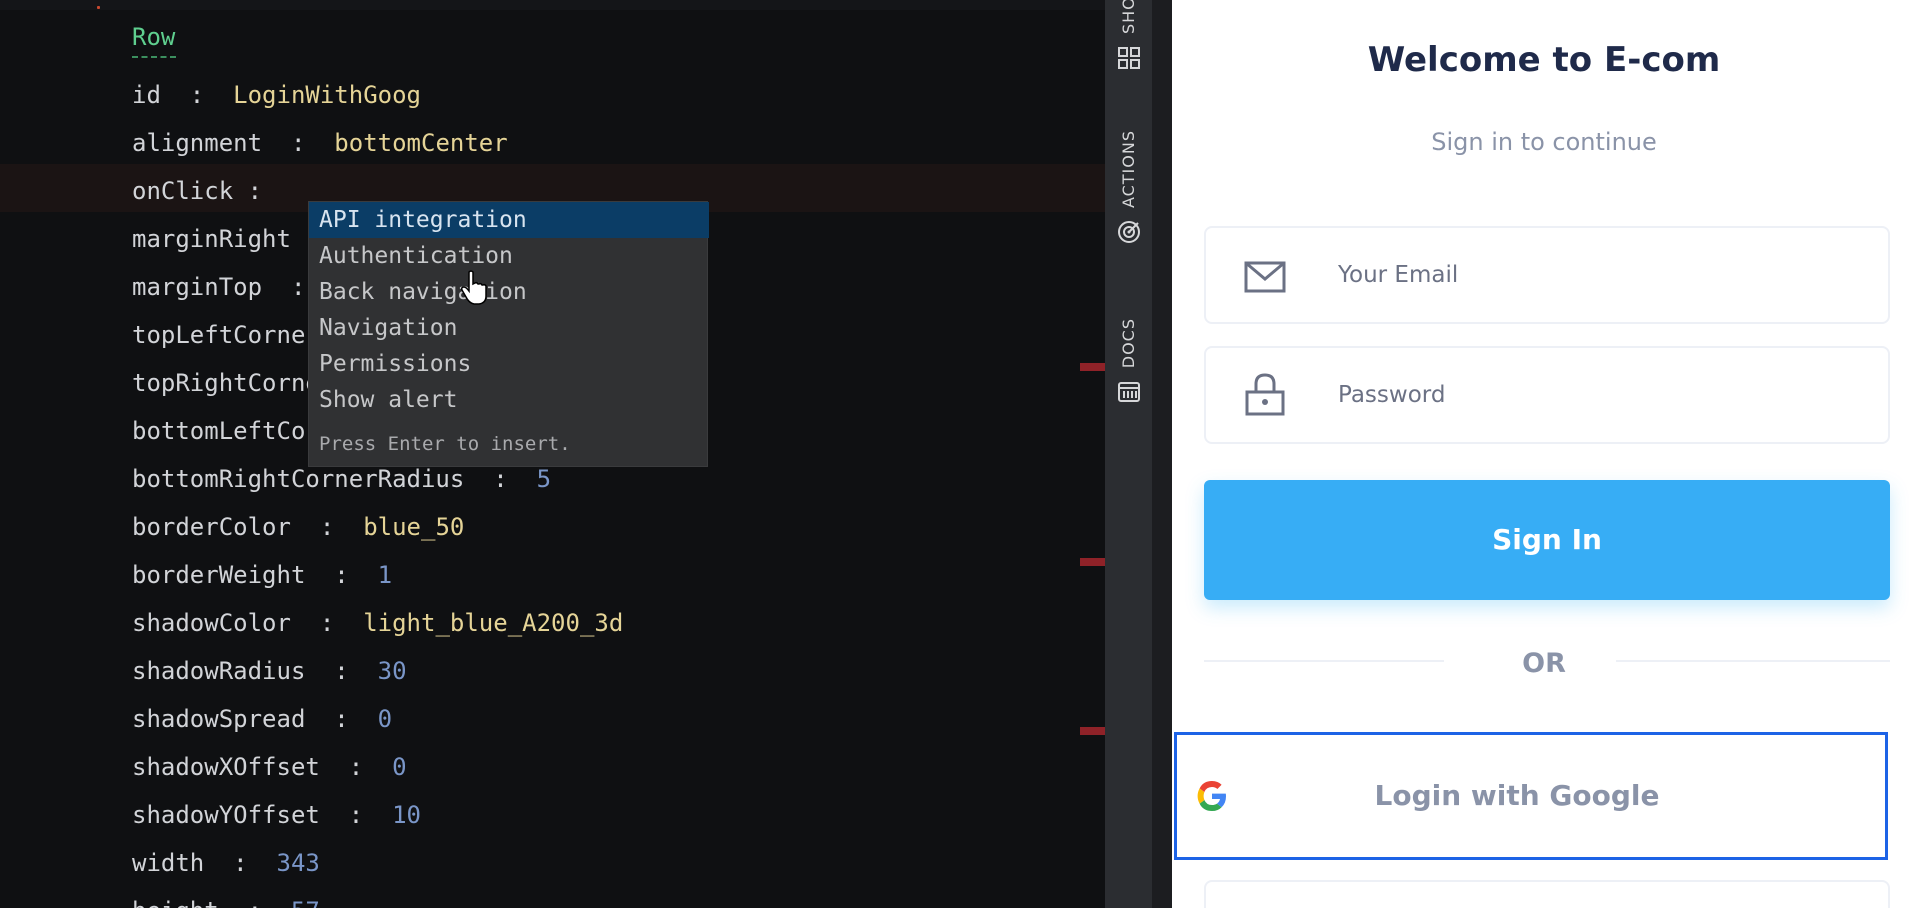  Describe the element at coordinates (1128, 35) in the screenshot. I see `tab-showcase: SHO` at that location.